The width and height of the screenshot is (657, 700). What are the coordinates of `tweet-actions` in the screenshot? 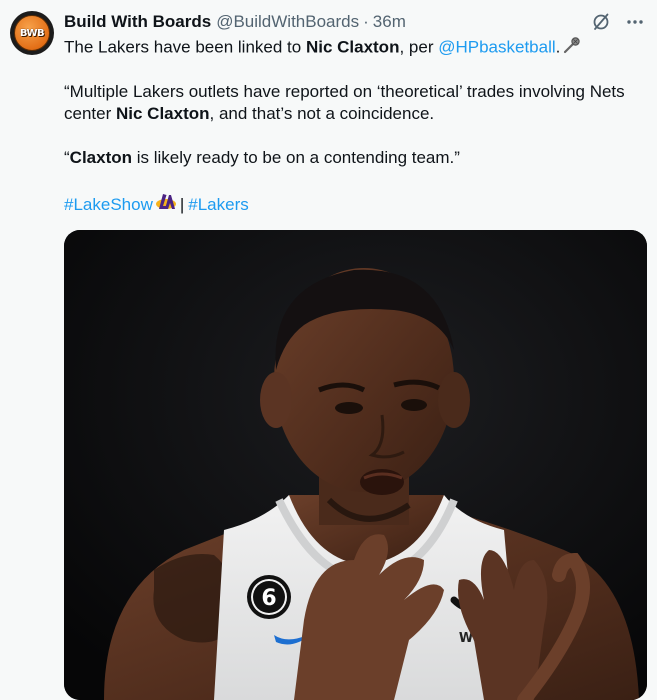 It's located at (618, 22).